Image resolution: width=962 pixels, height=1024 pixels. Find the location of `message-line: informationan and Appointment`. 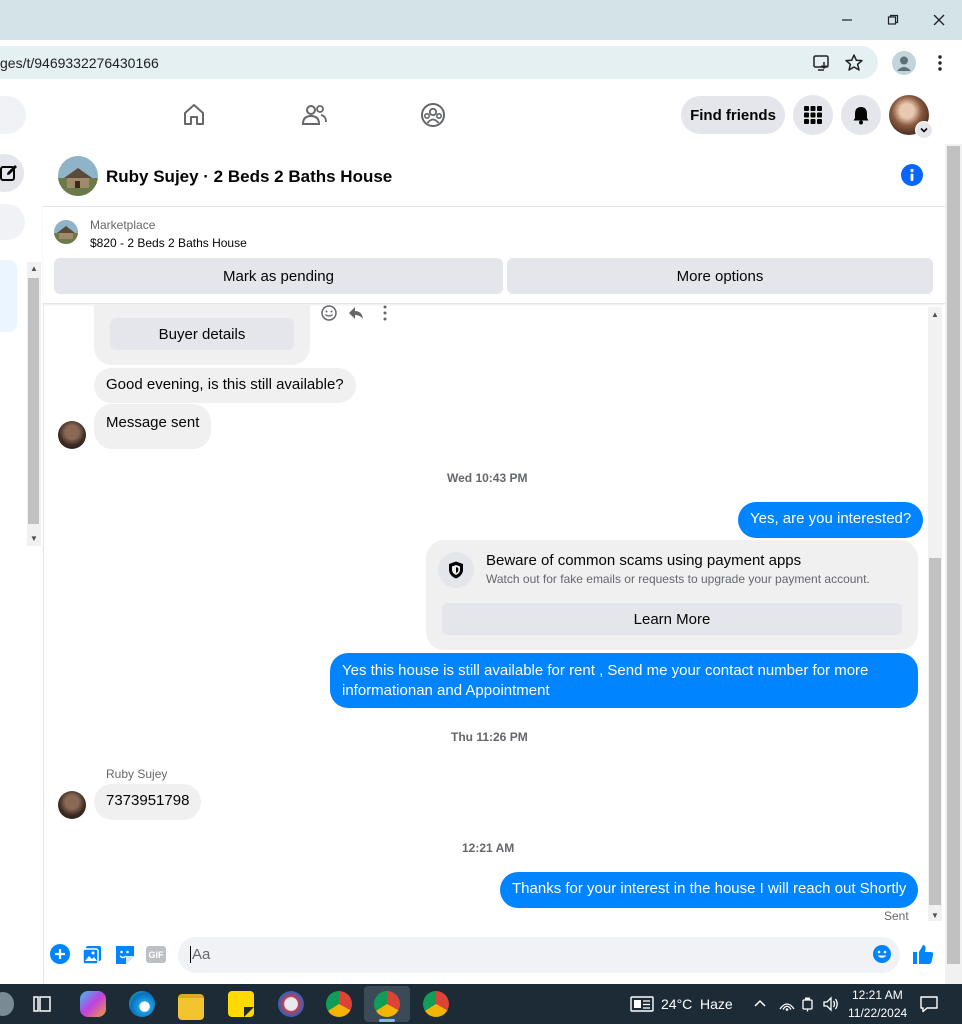

message-line: informationan and Appointment is located at coordinates (446, 690).